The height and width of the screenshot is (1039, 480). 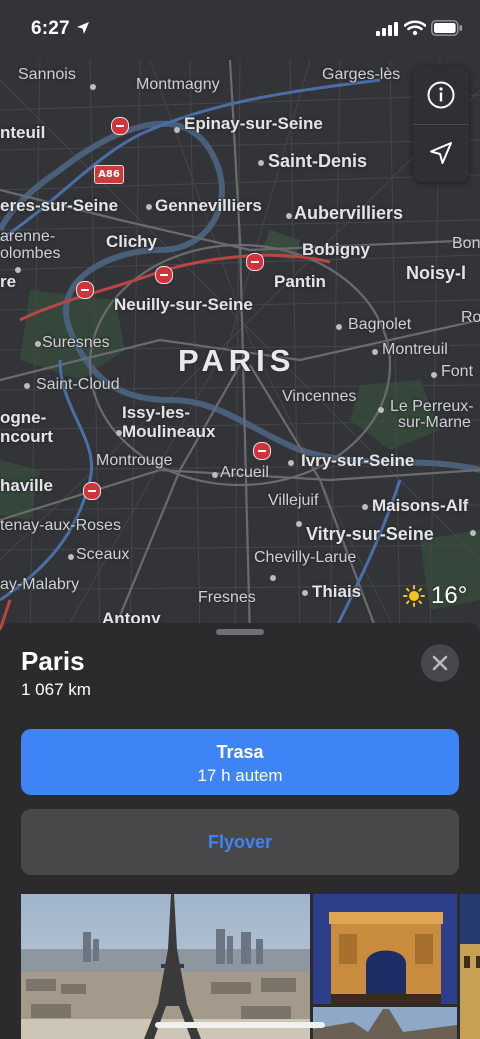 I want to click on arc-de-triomphe-image, so click(x=385, y=949).